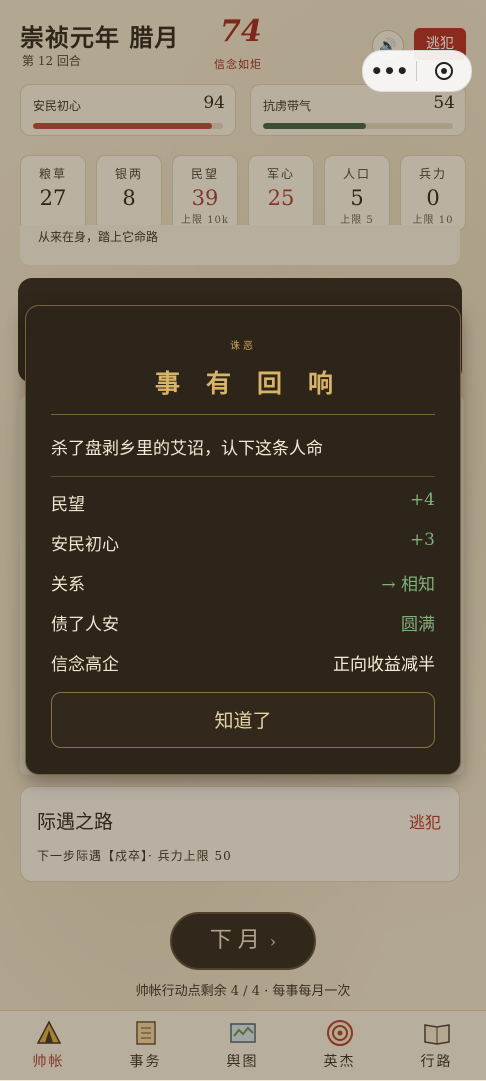 Image resolution: width=486 pixels, height=1081 pixels. Describe the element at coordinates (356, 174) in the screenshot. I see `stat-label: 人口` at that location.